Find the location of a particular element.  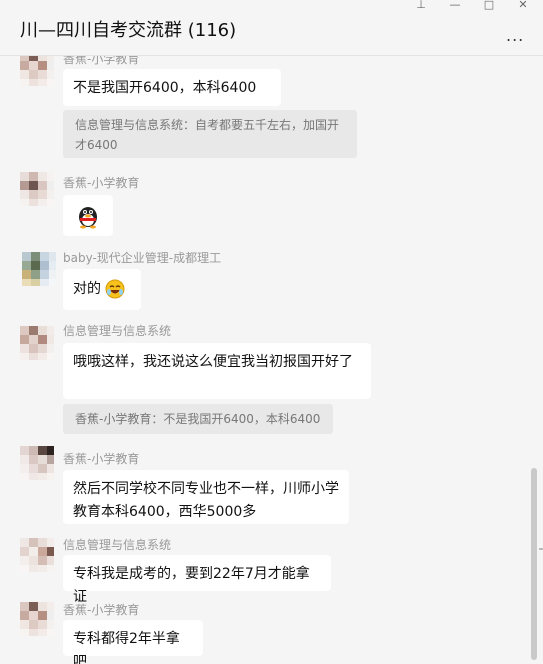

chat-title: 川—四川自考交流群 (116) is located at coordinates (128, 30).